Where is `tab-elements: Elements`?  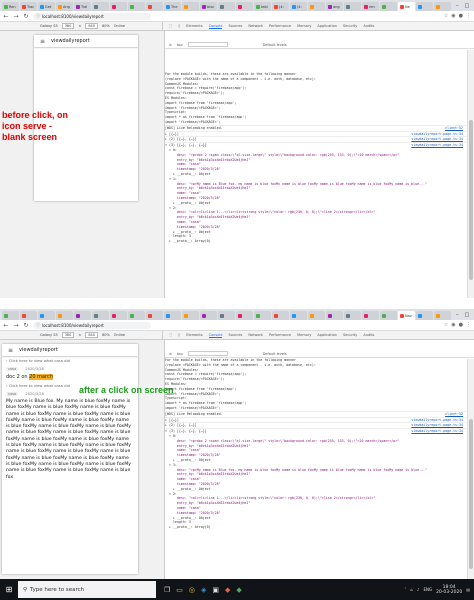 tab-elements: Elements is located at coordinates (194, 335).